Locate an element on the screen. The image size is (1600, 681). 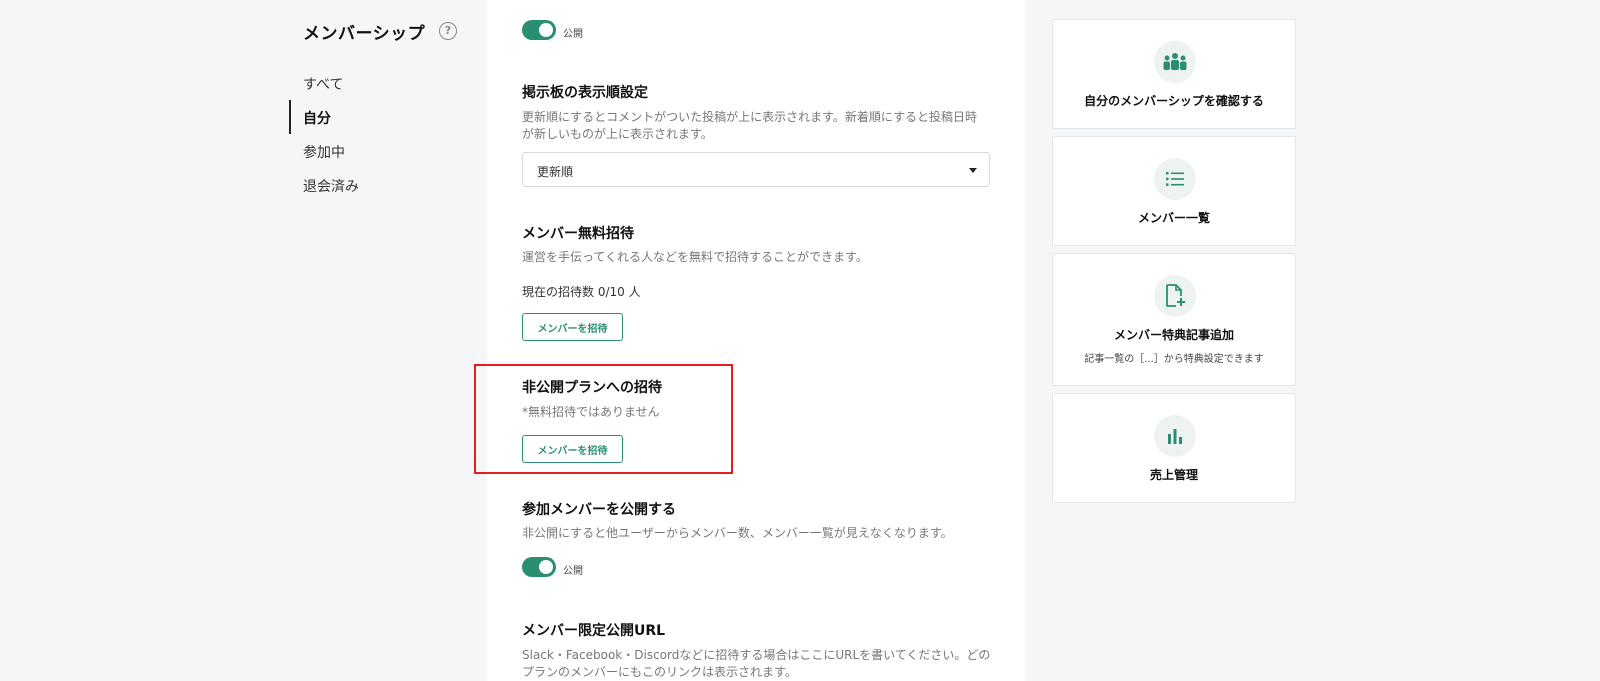
card-label: メンバー一覧 is located at coordinates (1173, 218).